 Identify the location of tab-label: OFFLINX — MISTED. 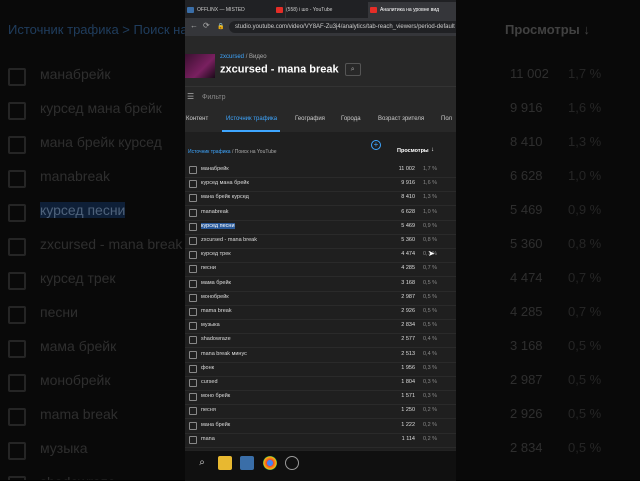
(221, 10).